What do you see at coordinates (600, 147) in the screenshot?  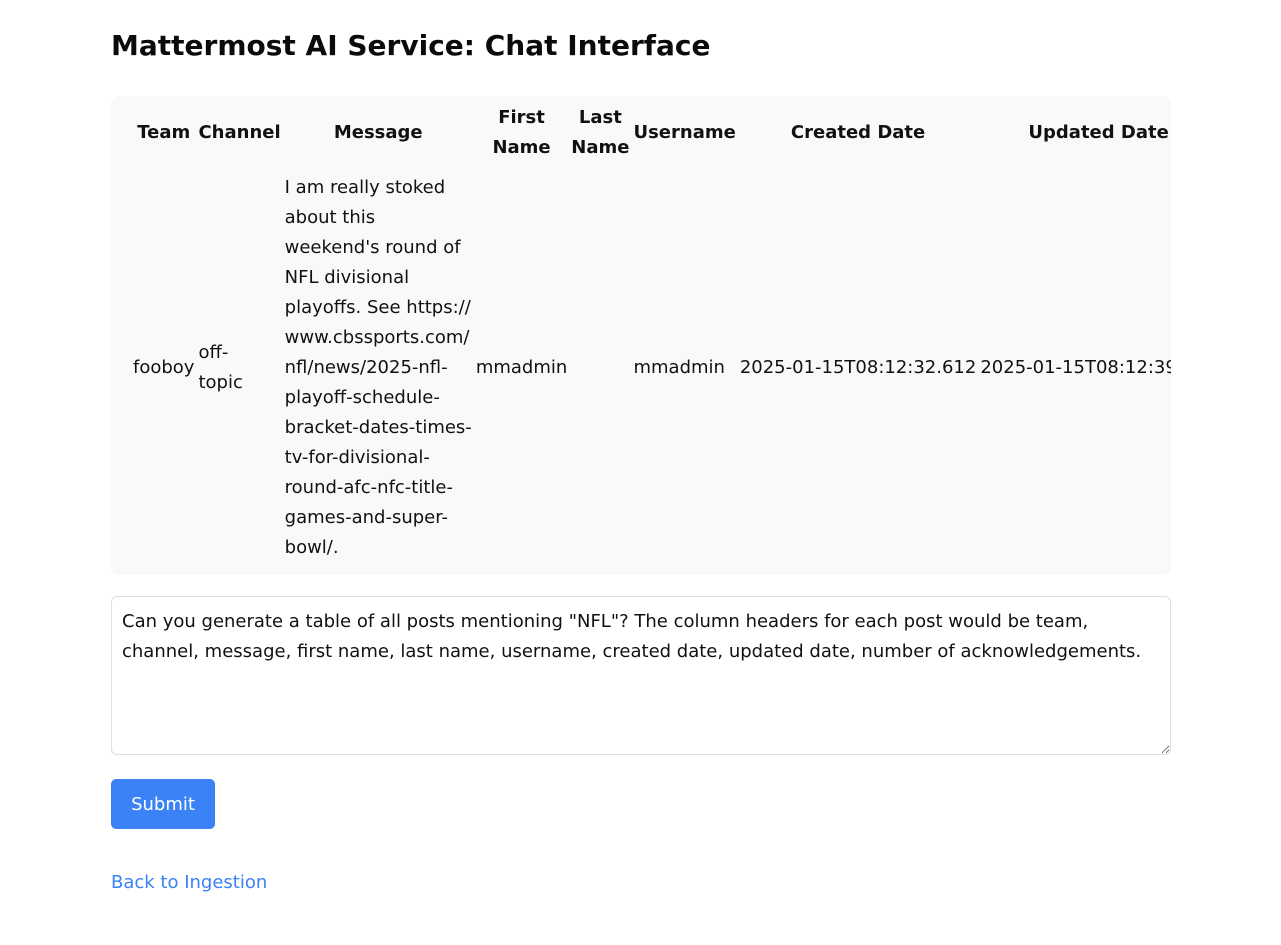 I see `header-last-name-line2: Name` at bounding box center [600, 147].